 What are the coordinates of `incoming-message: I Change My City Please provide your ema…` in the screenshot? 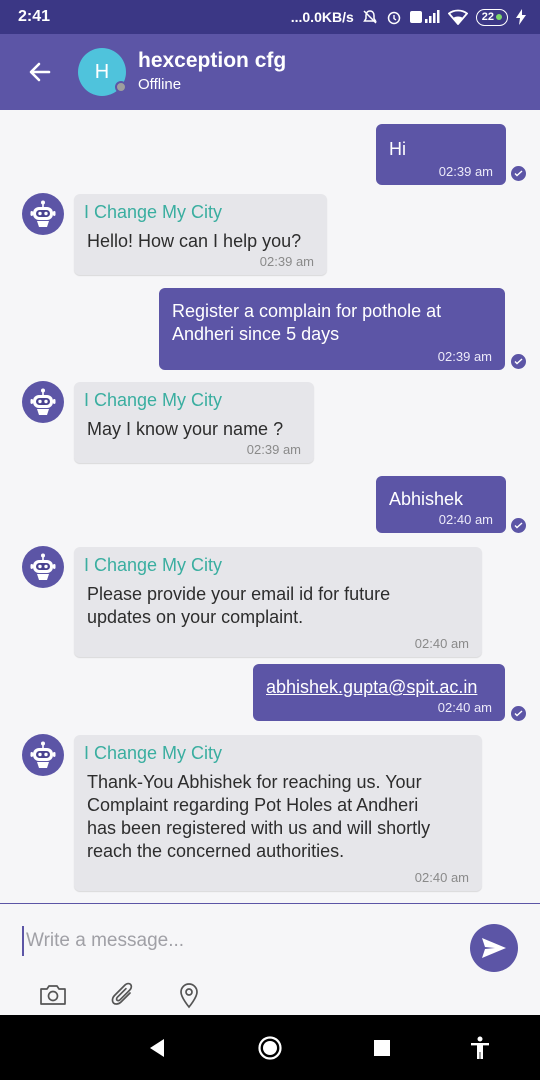 It's located at (278, 602).